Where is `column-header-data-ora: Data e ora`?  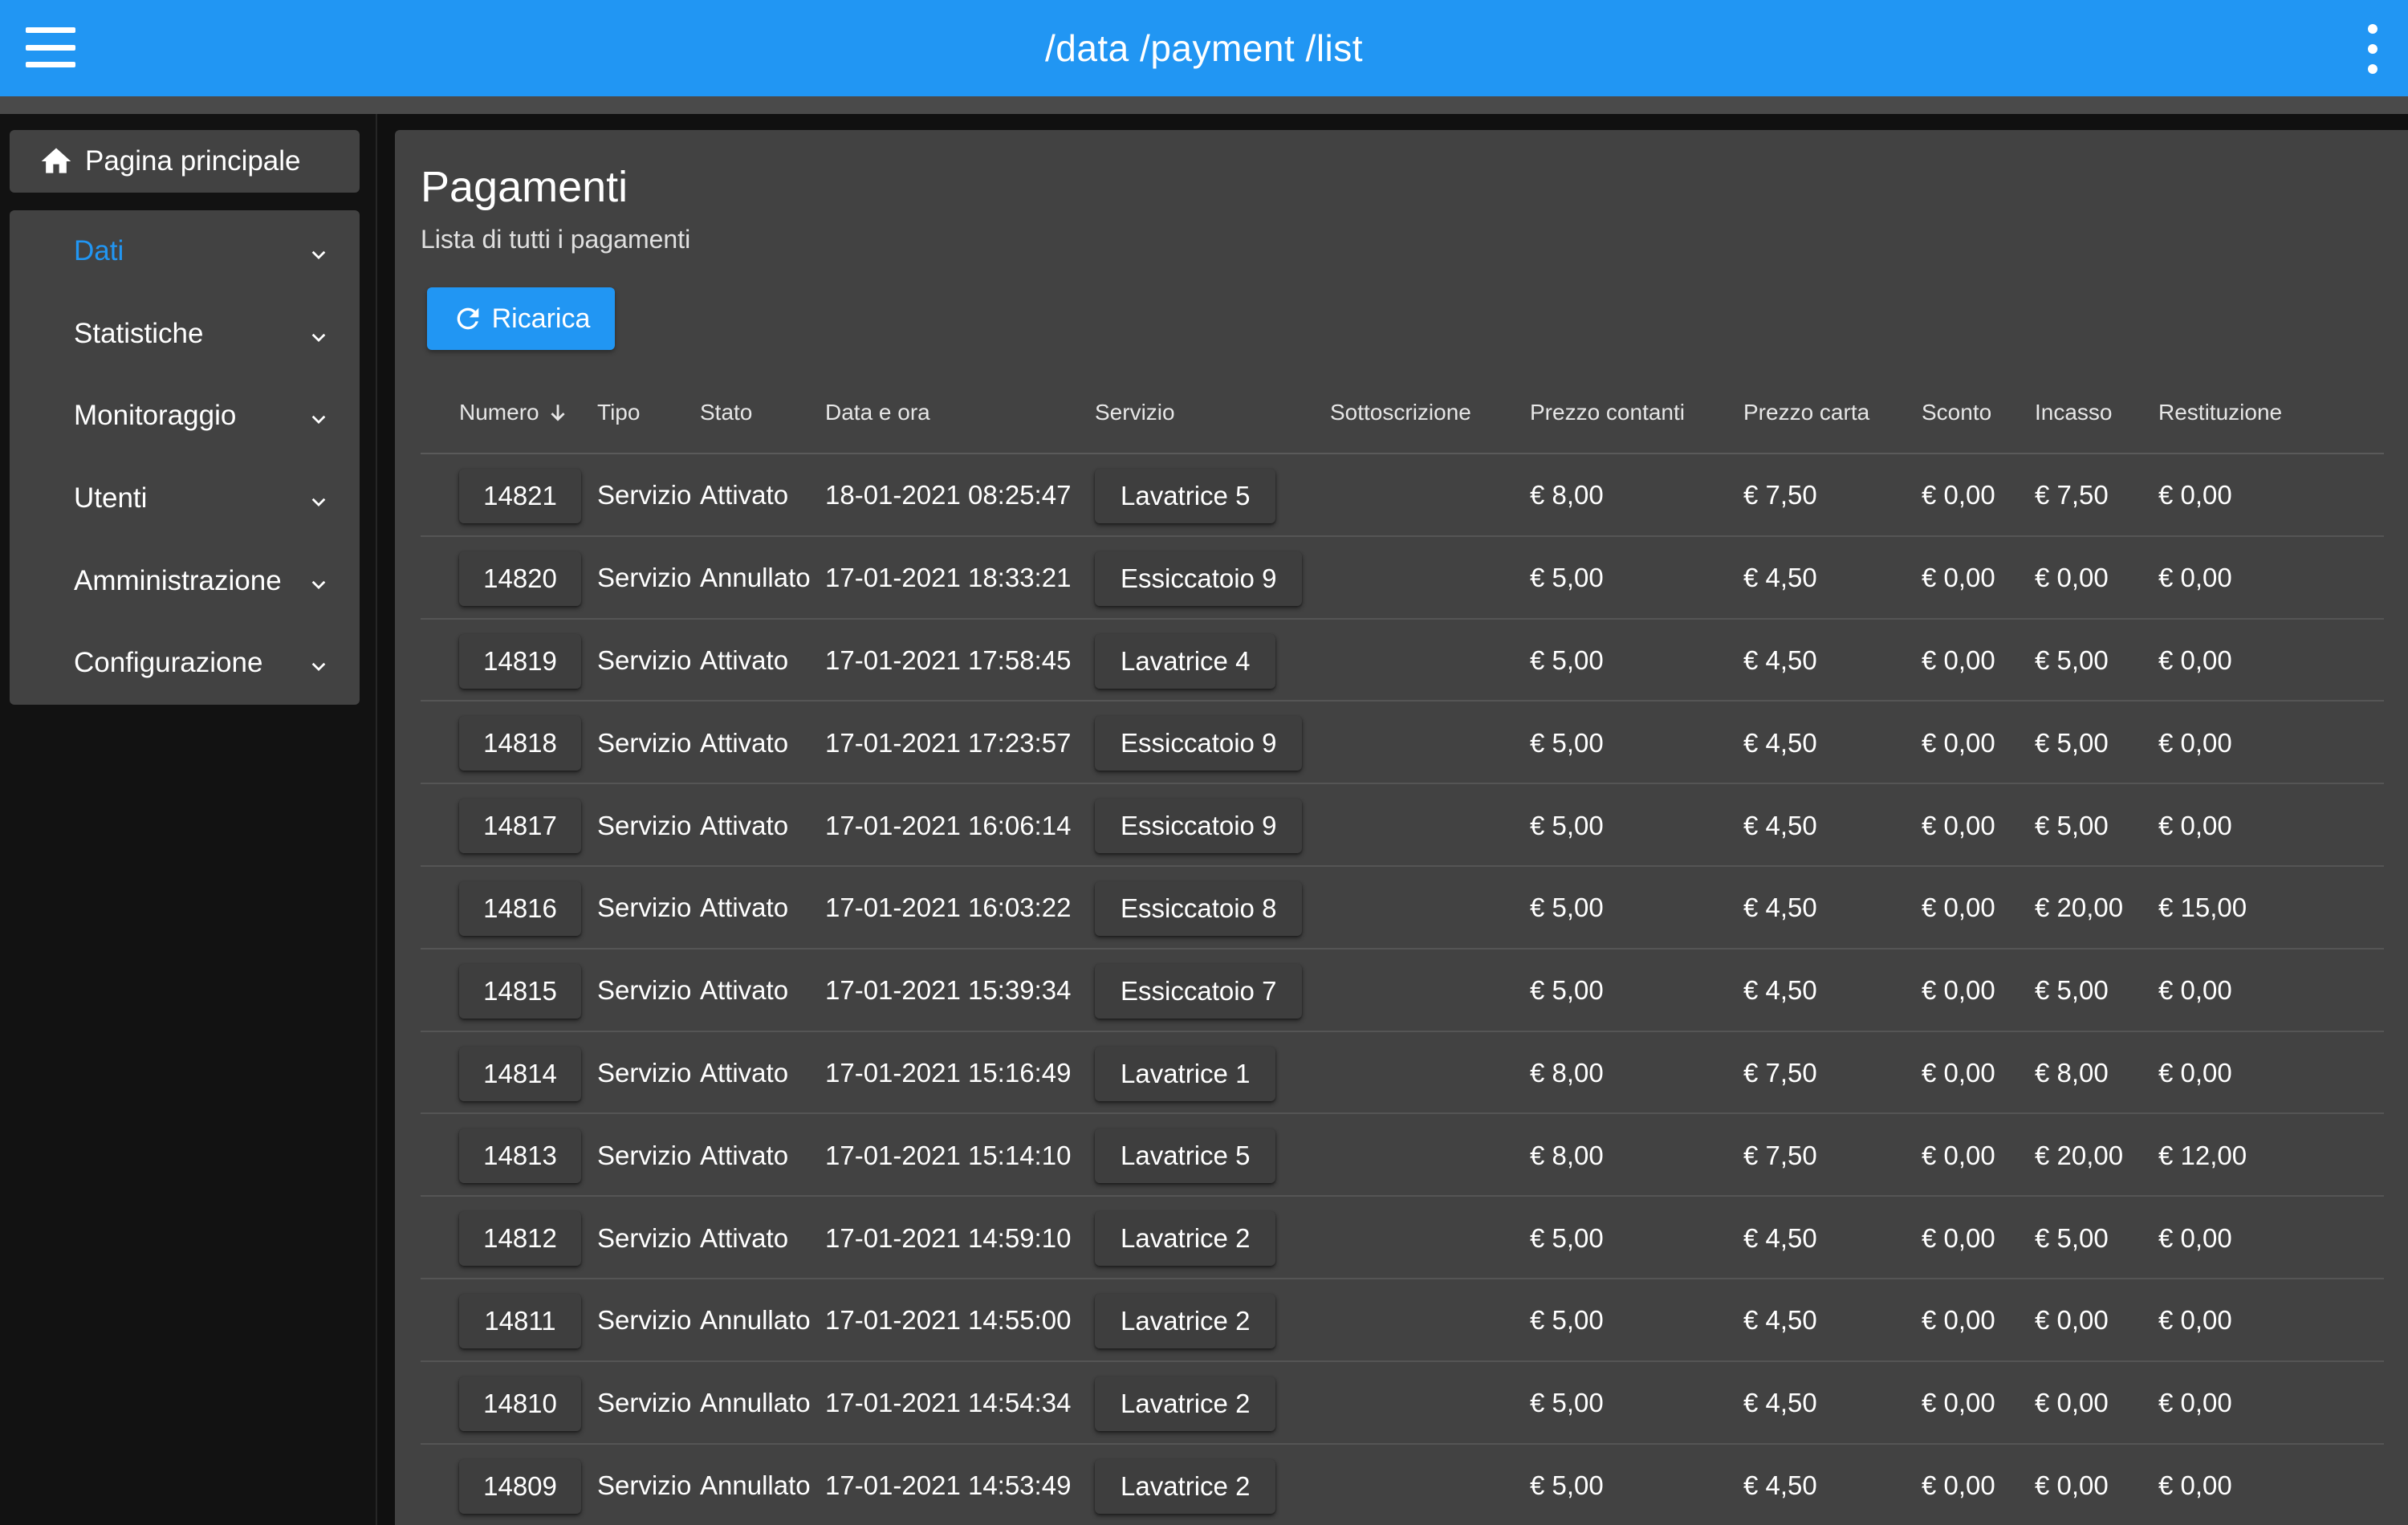
column-header-data-ora: Data e ora is located at coordinates (877, 412).